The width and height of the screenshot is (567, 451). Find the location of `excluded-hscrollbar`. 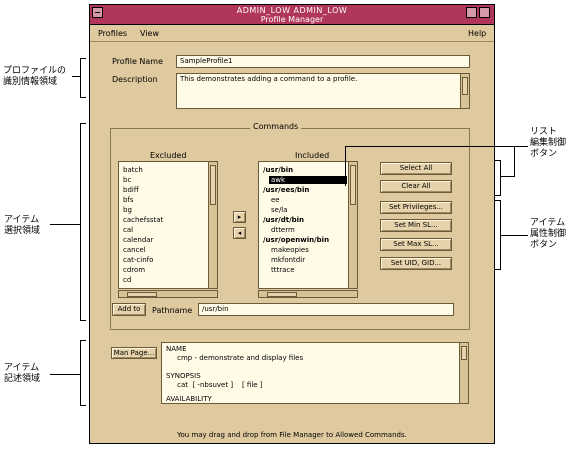

excluded-hscrollbar is located at coordinates (168, 294).